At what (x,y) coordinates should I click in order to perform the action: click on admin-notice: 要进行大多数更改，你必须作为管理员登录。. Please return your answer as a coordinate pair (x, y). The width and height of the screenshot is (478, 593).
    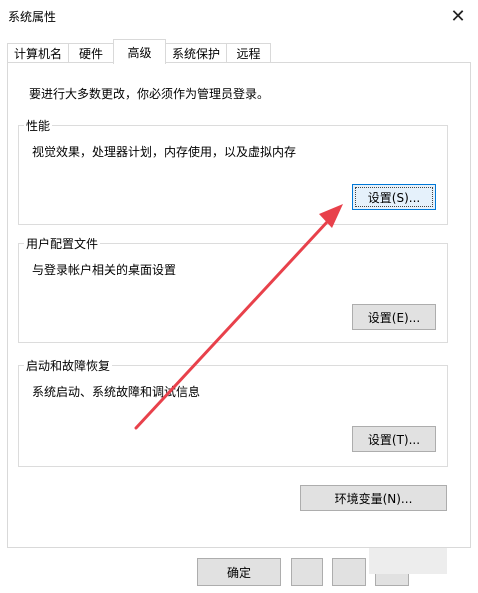
    Looking at the image, I should click on (149, 94).